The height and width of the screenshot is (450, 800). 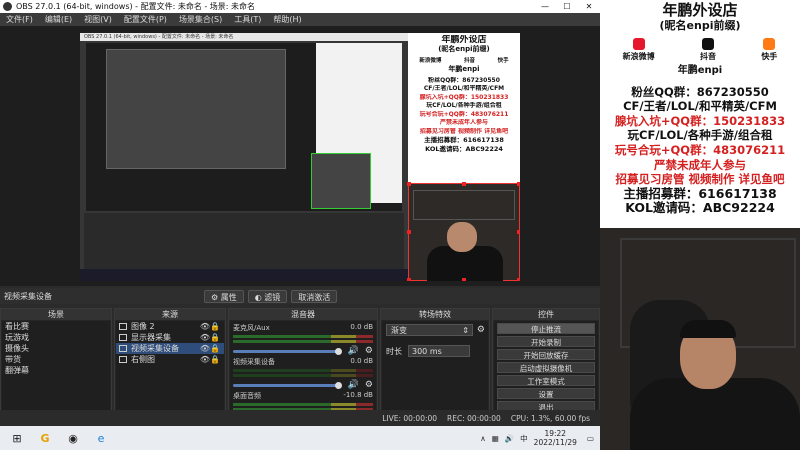 What do you see at coordinates (267, 296) in the screenshot?
I see `filters-button: ◐ 滤镜` at bounding box center [267, 296].